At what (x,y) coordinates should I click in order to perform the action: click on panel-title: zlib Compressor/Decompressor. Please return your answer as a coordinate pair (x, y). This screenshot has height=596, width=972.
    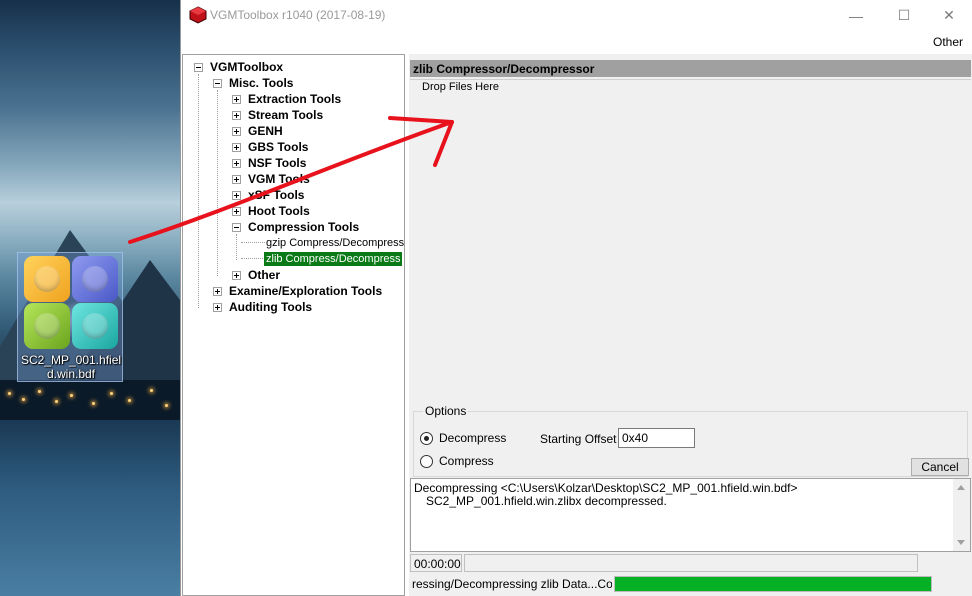
    Looking at the image, I should click on (690, 68).